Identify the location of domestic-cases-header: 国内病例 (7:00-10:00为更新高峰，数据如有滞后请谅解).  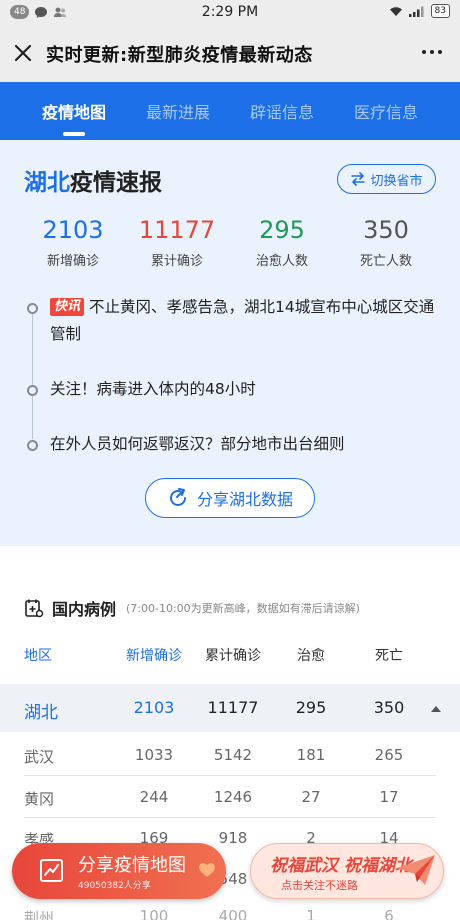
(192, 608).